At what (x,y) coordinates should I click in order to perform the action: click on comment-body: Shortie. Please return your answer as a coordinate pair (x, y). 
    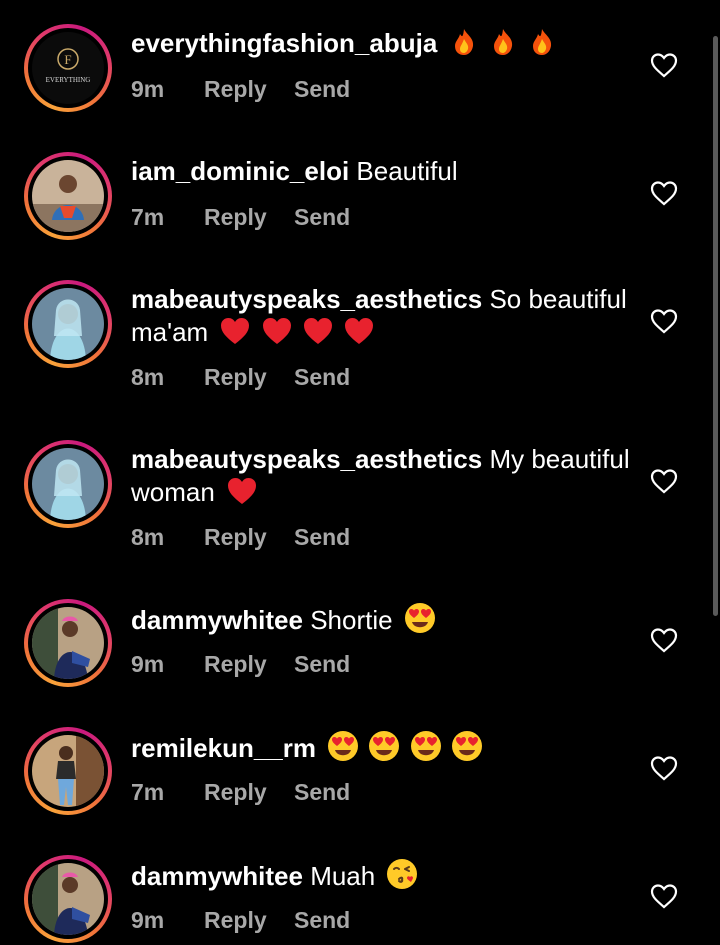
    Looking at the image, I should click on (351, 620).